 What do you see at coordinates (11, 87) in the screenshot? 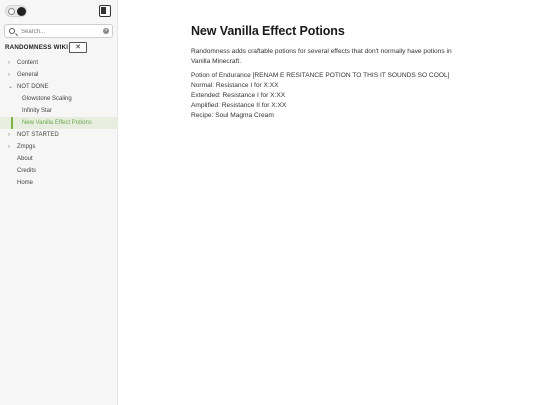
I see `chevron-down-icon: ⌄` at bounding box center [11, 87].